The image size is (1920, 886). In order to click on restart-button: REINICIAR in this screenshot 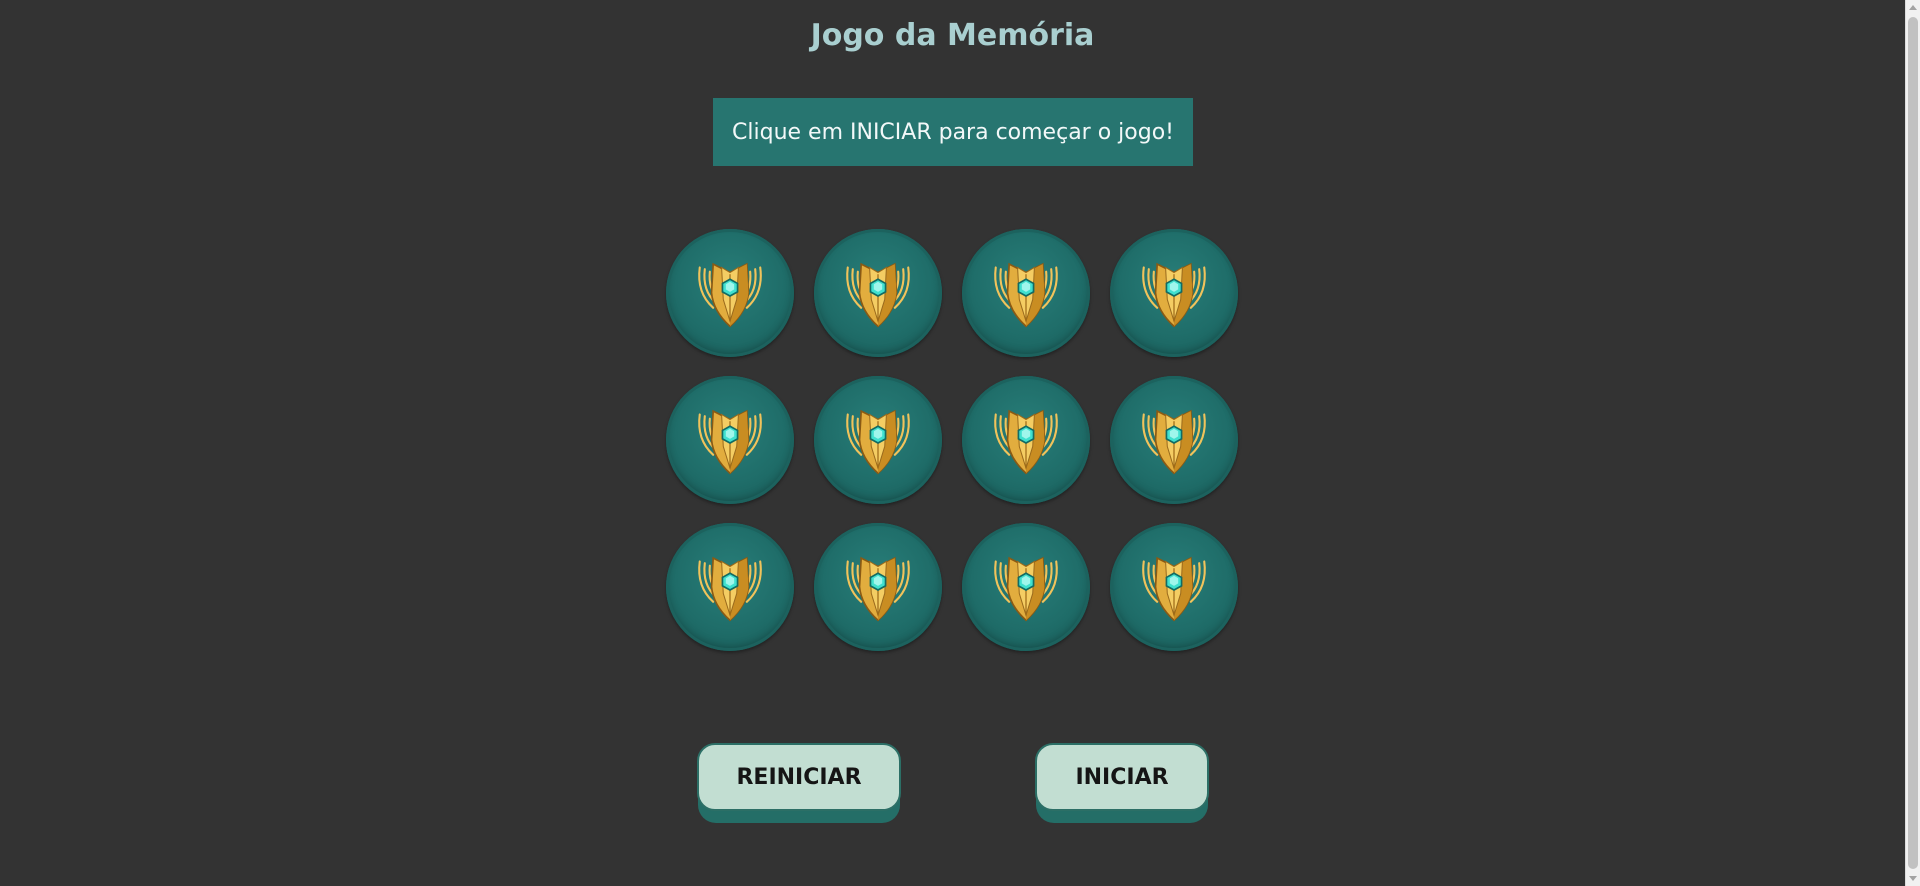, I will do `click(799, 777)`.